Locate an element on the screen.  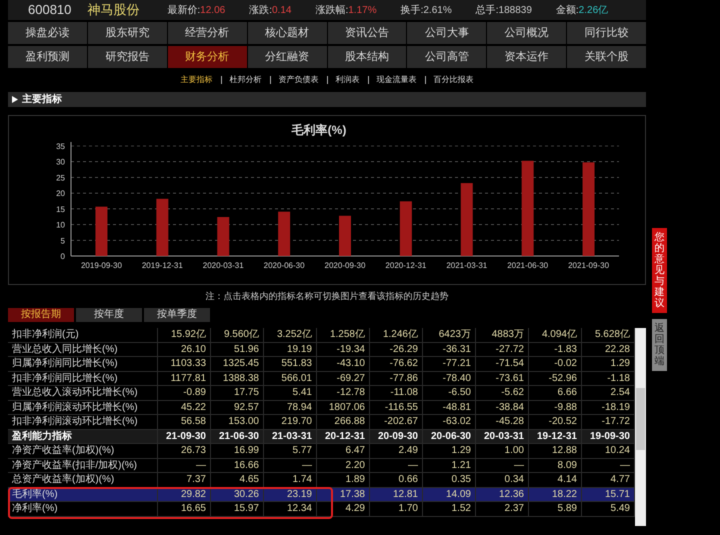
table-cell: 56.58 is located at coordinates (184, 421).